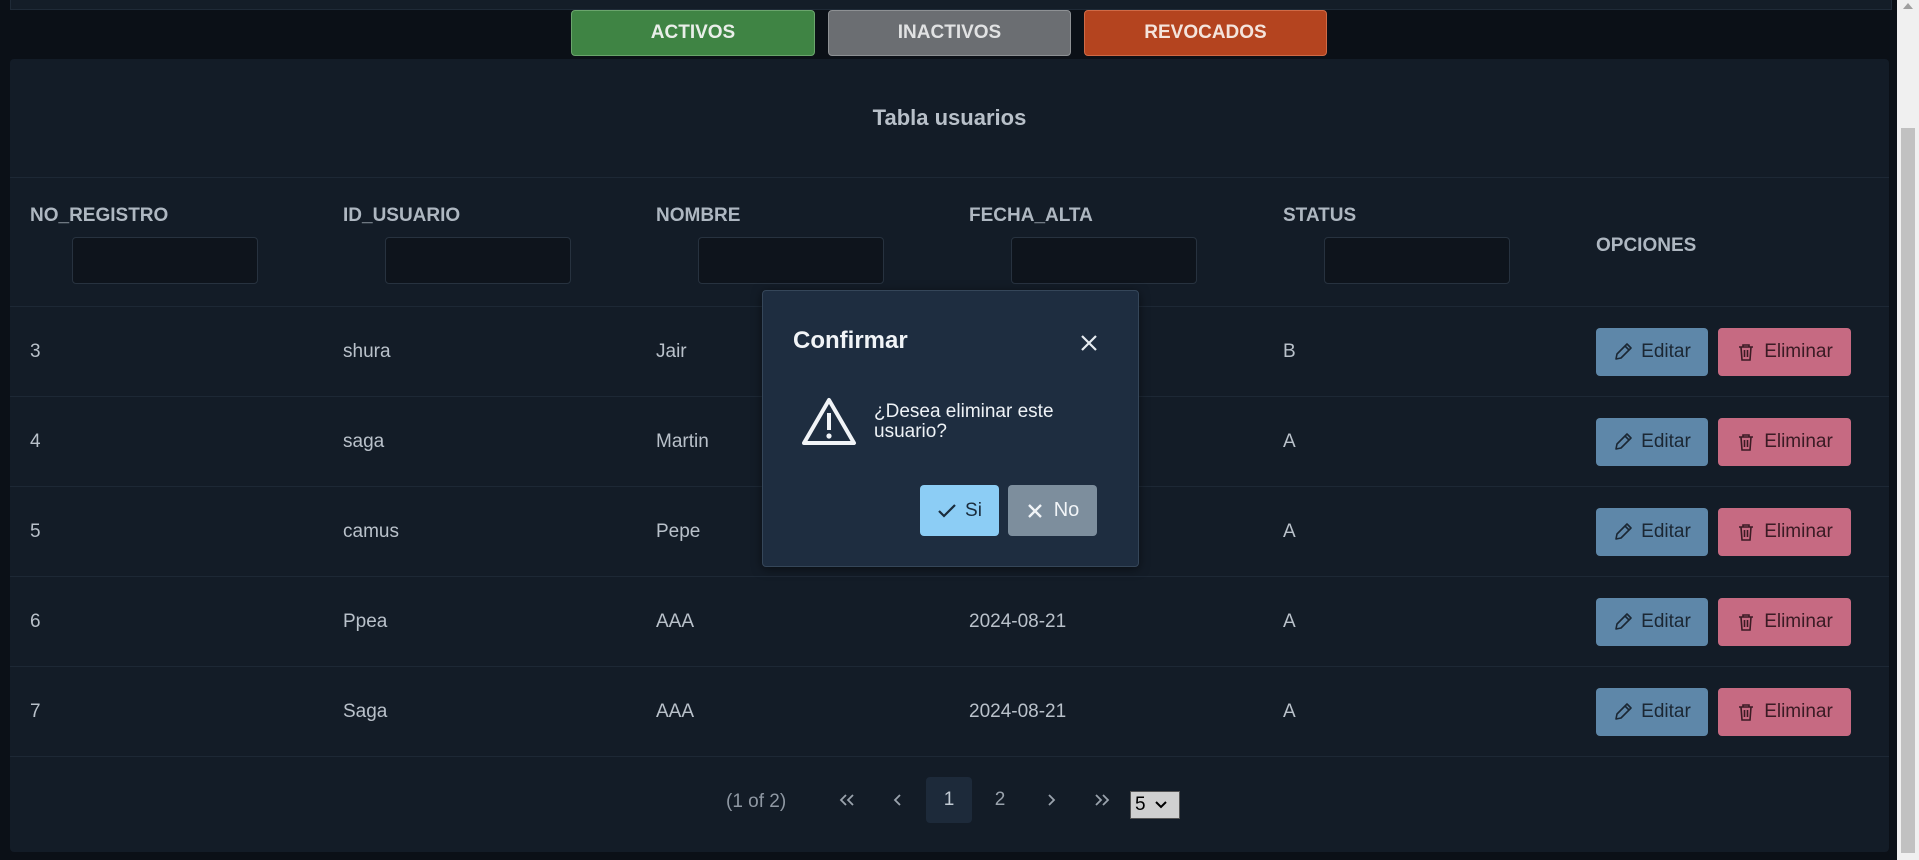 The height and width of the screenshot is (860, 1919). I want to click on page-button-2: 2, so click(1000, 800).